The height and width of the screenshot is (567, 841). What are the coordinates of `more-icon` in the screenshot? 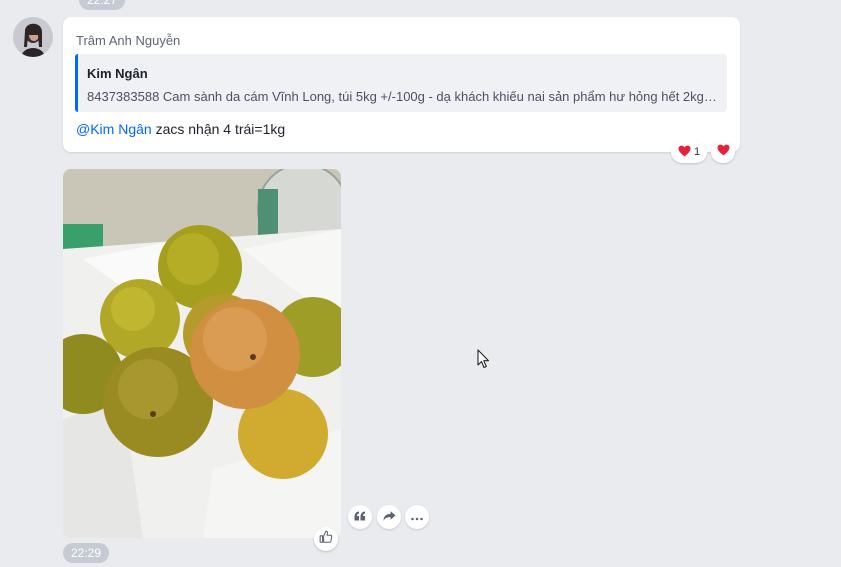 It's located at (417, 517).